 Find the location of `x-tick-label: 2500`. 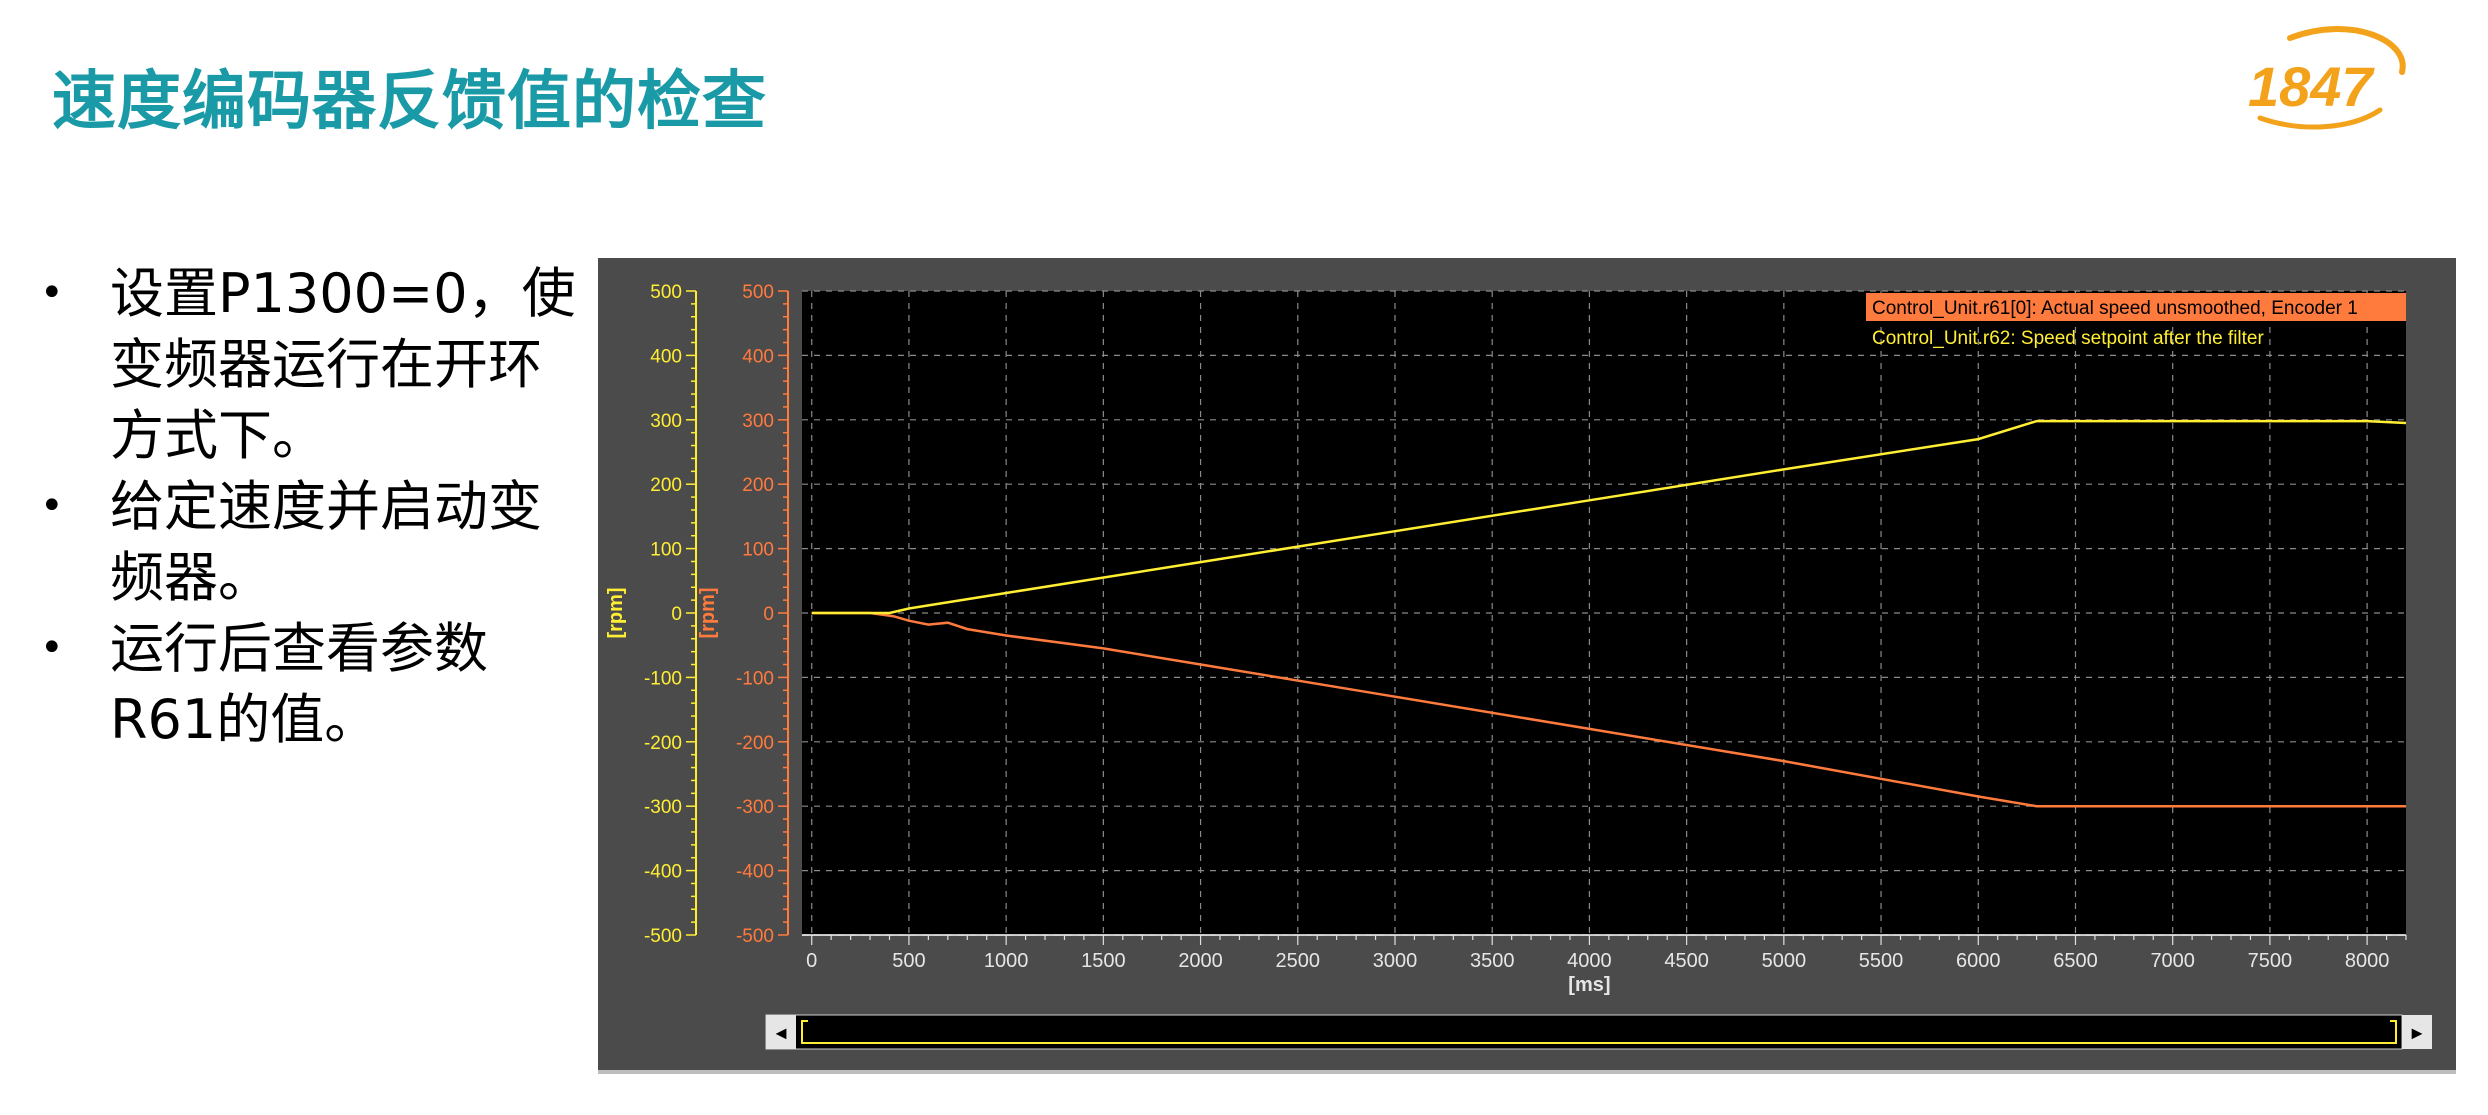

x-tick-label: 2500 is located at coordinates (1298, 961).